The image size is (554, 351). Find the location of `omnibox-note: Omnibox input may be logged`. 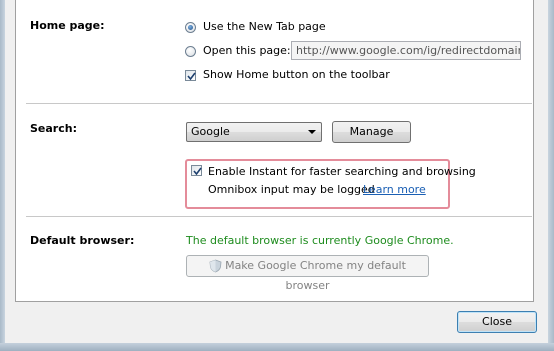

omnibox-note: Omnibox input may be logged is located at coordinates (291, 189).